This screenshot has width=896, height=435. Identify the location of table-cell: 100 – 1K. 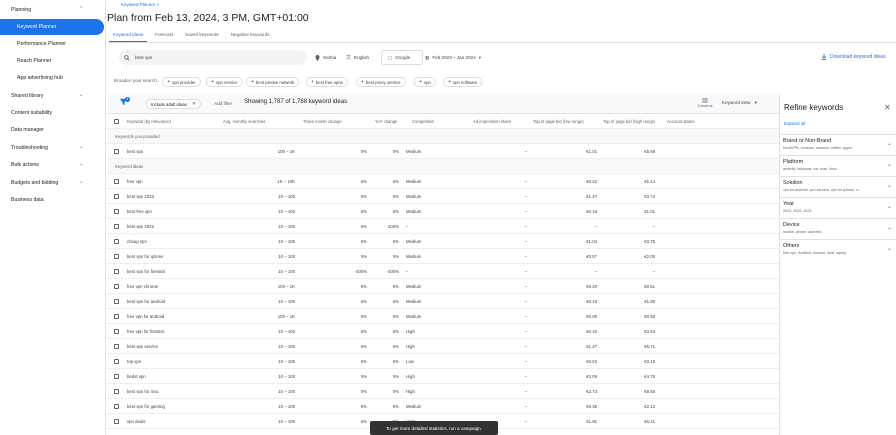
(286, 151).